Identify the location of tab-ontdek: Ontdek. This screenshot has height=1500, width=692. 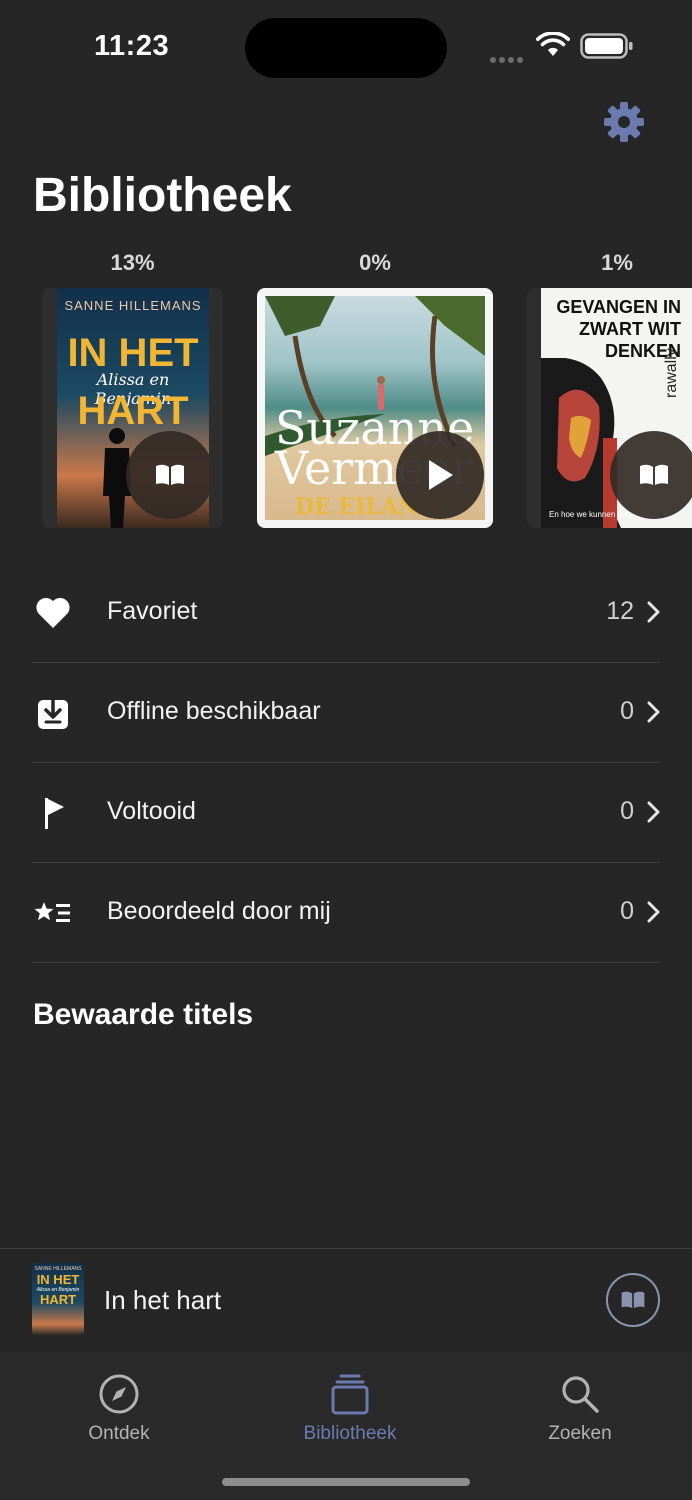
(119, 1407).